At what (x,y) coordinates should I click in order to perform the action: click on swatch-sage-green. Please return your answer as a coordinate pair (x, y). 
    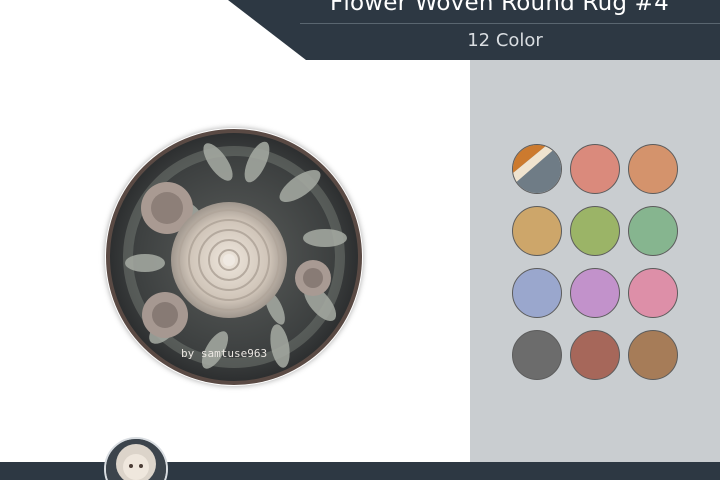
    Looking at the image, I should click on (653, 231).